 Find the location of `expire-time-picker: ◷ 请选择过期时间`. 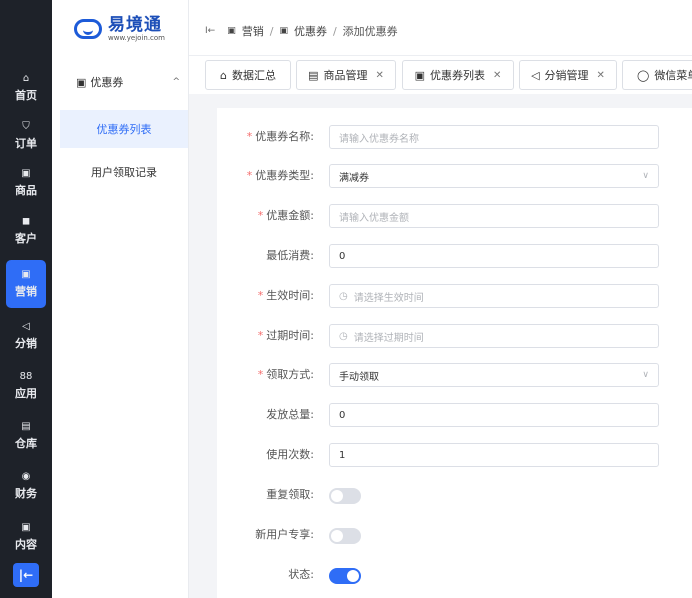

expire-time-picker: ◷ 请选择过期时间 is located at coordinates (494, 336).